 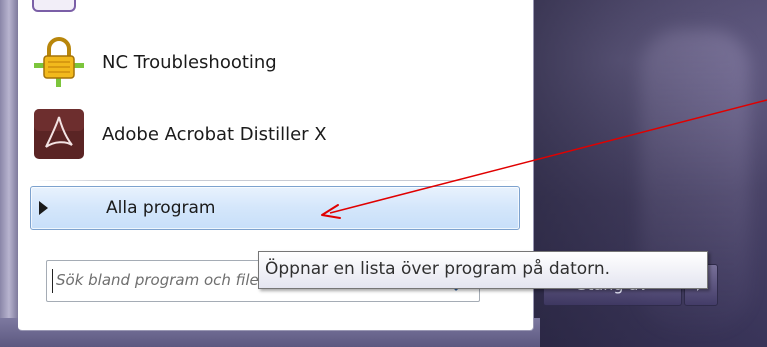 I want to click on search-placeholder: Sök bland program och filer, so click(x=160, y=280).